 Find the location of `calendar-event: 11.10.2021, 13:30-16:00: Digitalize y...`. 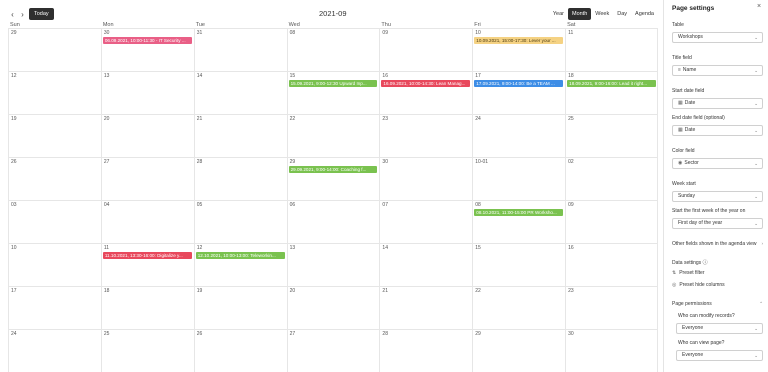

calendar-event: 11.10.2021, 13:30-16:00: Digitalize y... is located at coordinates (147, 255).